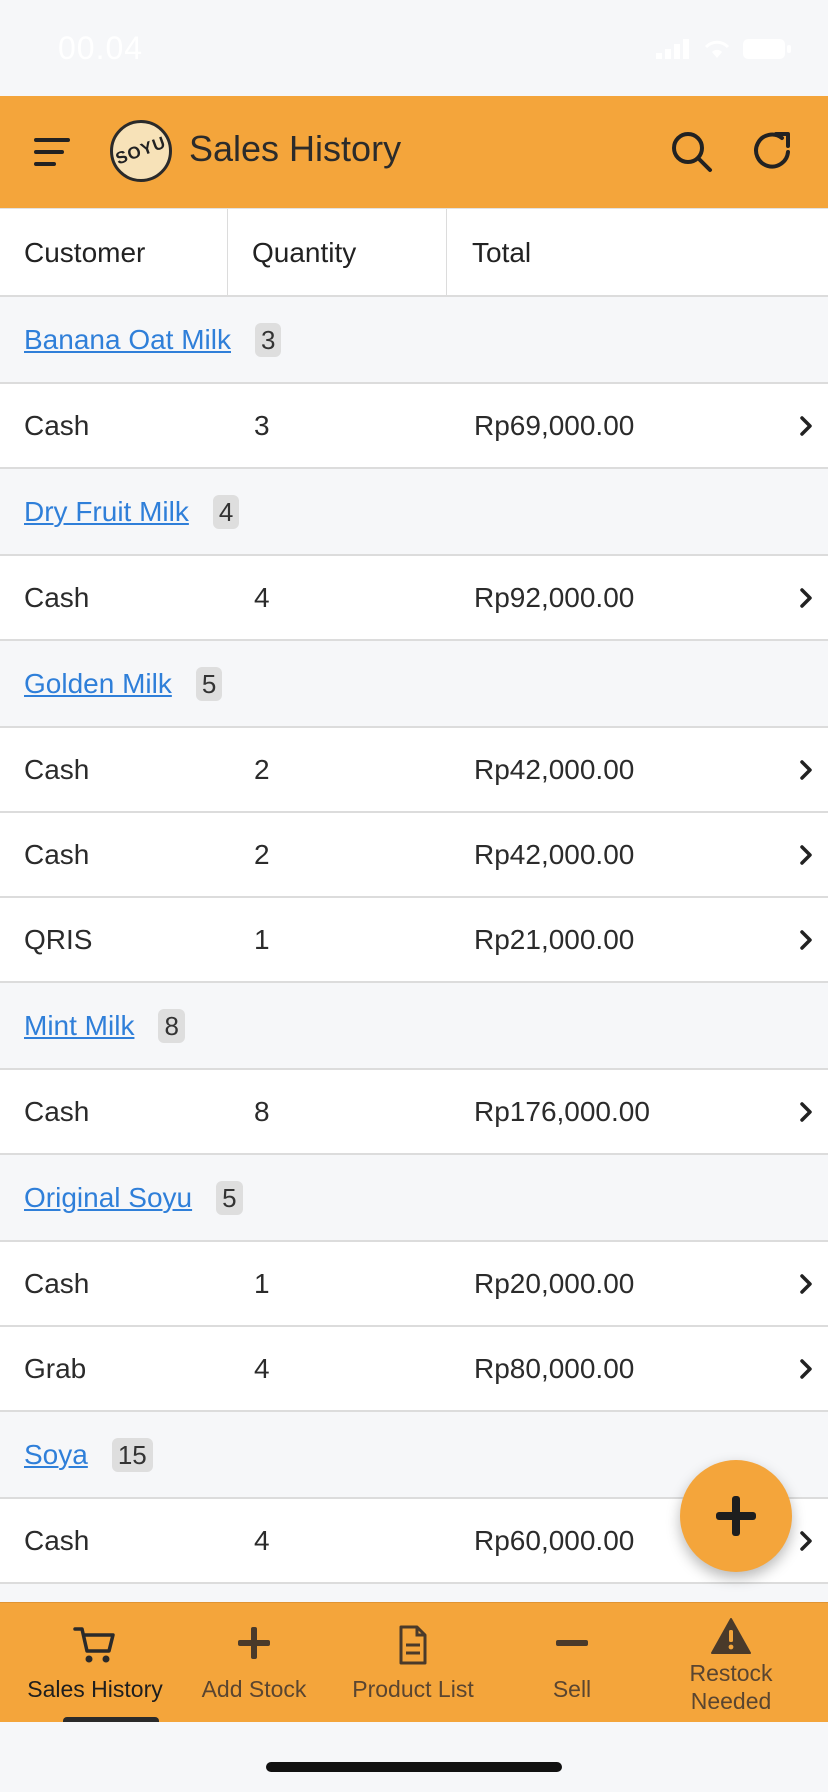 This screenshot has width=828, height=1792. I want to click on nav-label: Sell, so click(572, 1689).